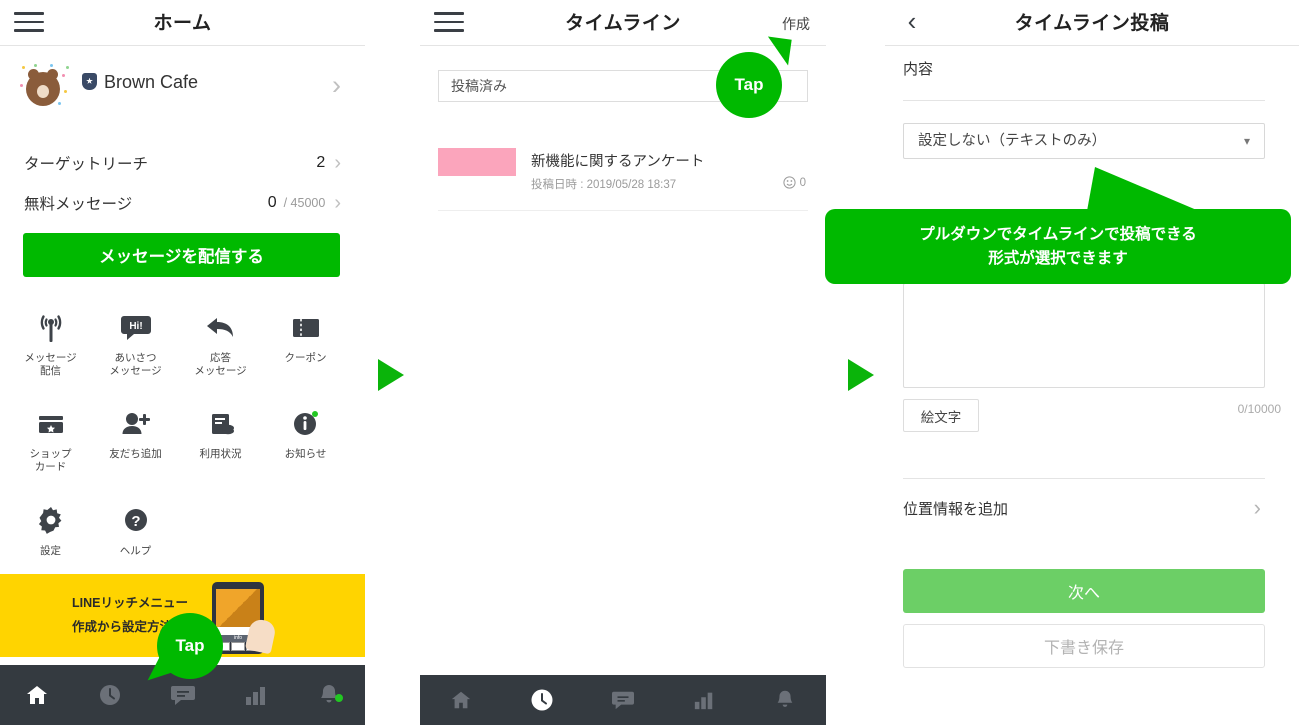 This screenshot has height=725, width=1299. I want to click on stats-list: ターゲットリーチ 2 › 無料メッセージ 0 / 45000 ›, so click(182, 183).